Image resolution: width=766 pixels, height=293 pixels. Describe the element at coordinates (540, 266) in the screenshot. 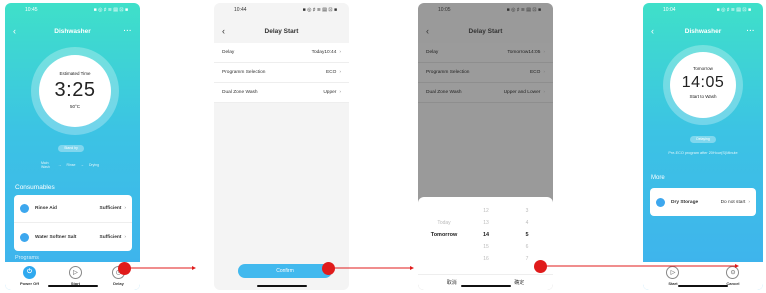

I see `tap-marker-ok` at that location.